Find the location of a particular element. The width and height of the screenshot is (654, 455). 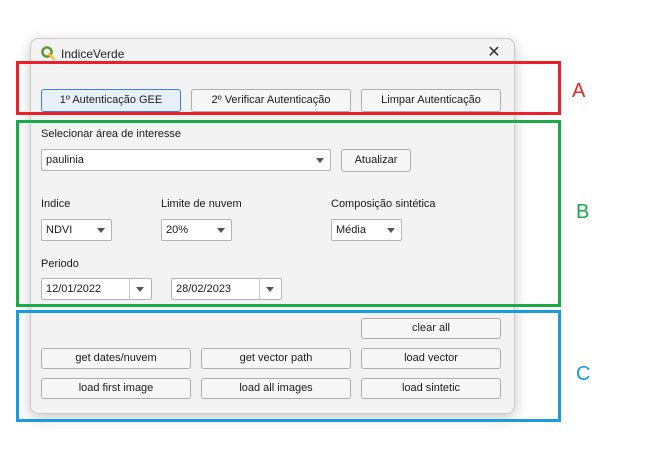

section-a-frame is located at coordinates (288, 88).